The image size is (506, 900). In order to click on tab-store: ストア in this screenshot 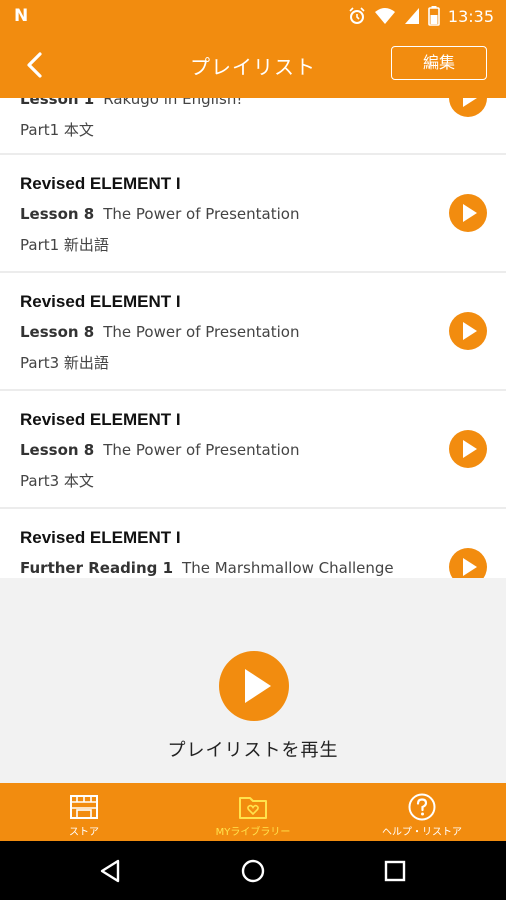, I will do `click(84, 812)`.